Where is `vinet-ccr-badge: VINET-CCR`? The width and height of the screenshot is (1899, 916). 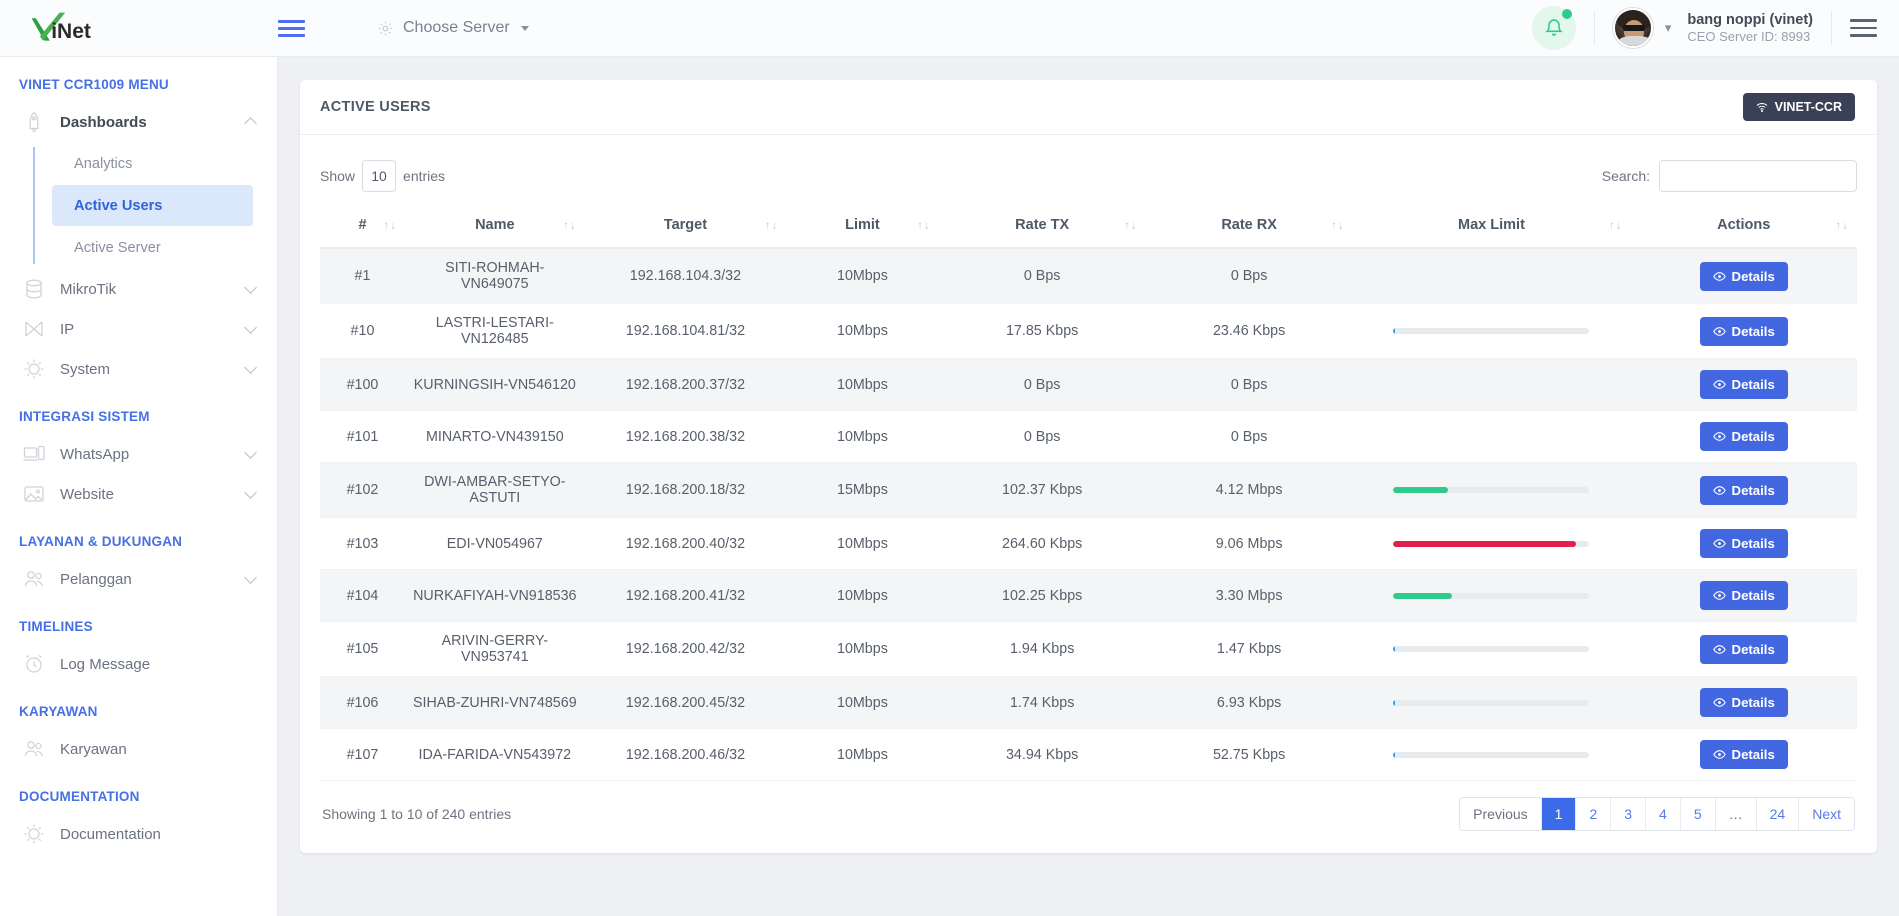 vinet-ccr-badge: VINET-CCR is located at coordinates (1798, 107).